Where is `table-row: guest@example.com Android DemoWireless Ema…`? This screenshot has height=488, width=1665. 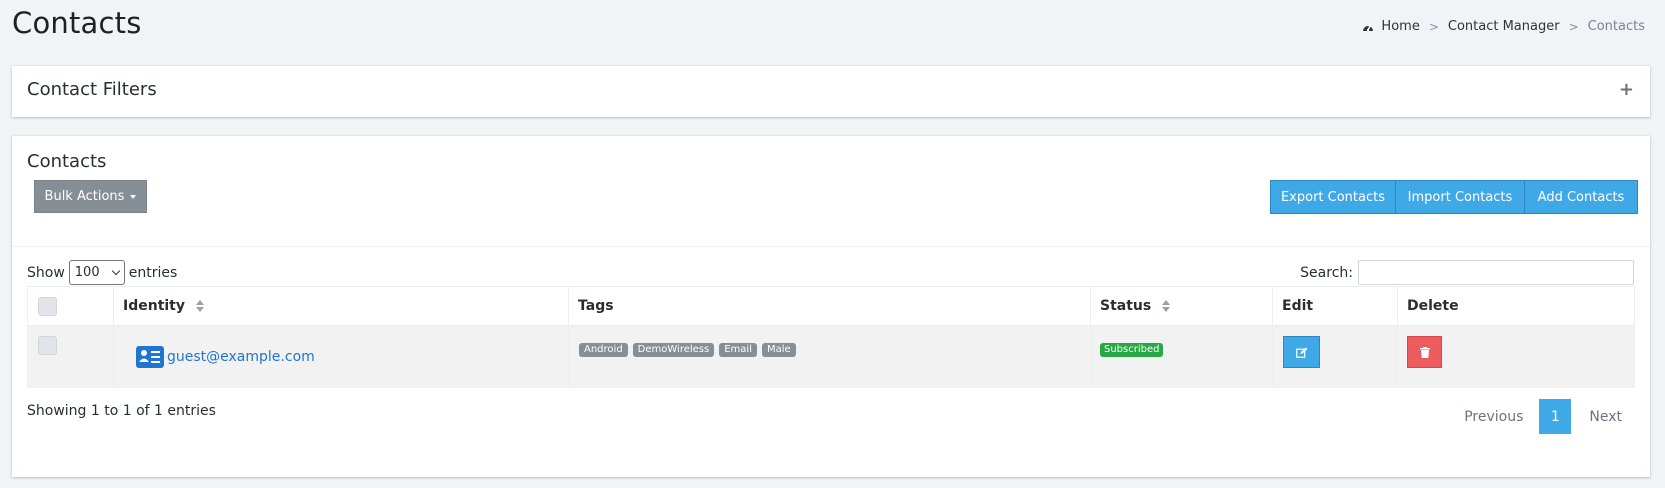 table-row: guest@example.com Android DemoWireless Ema… is located at coordinates (831, 356).